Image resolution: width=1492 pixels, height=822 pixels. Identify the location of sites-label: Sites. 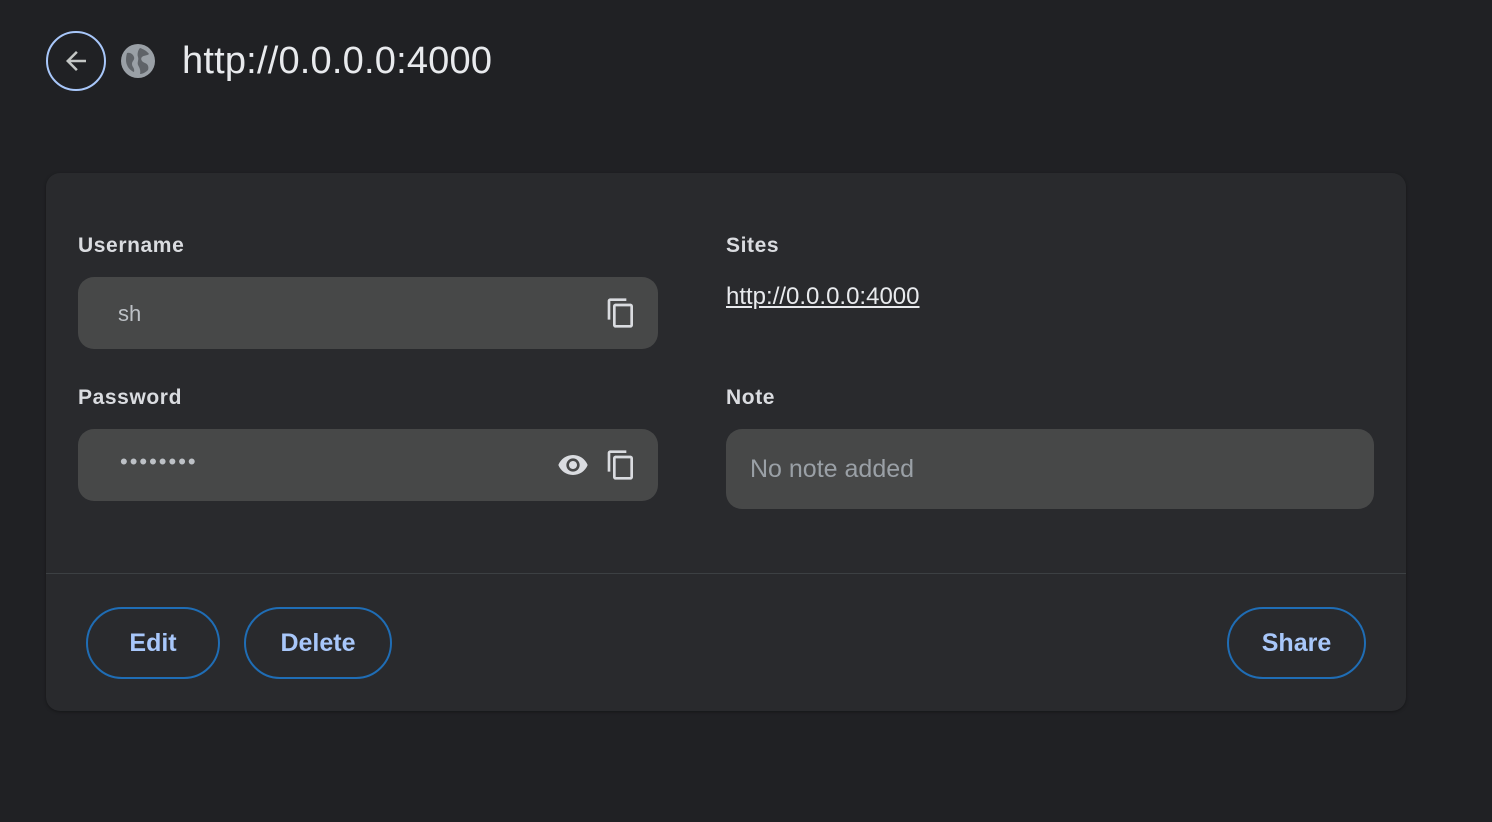
(753, 245).